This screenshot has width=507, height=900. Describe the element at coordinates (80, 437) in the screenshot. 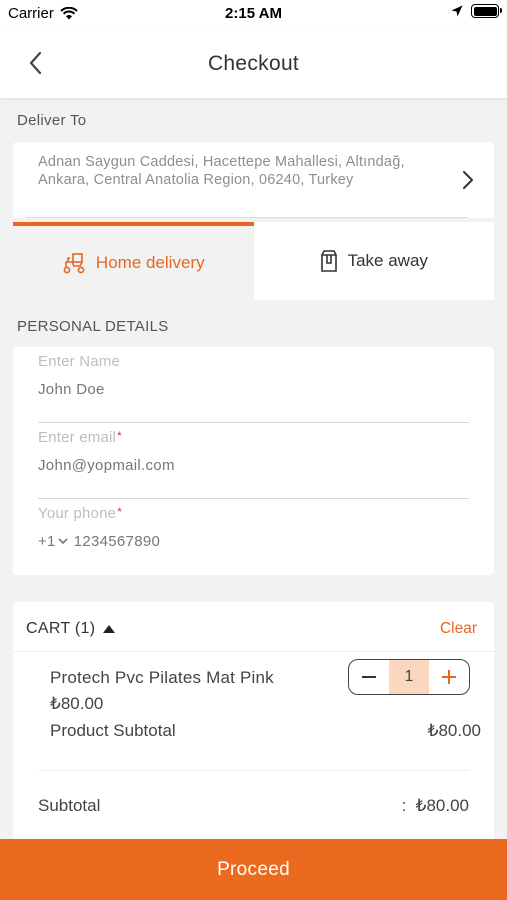

I see `email-label: Enter email*` at that location.